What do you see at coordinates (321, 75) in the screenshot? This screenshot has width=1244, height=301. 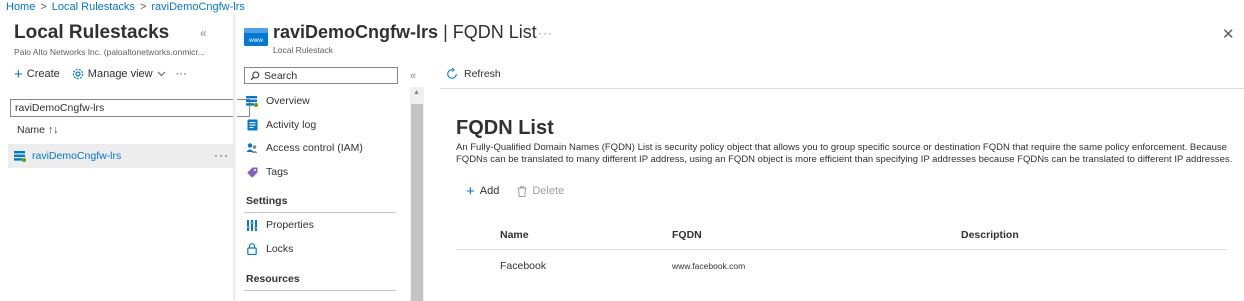 I see `menu-search-input: Search` at bounding box center [321, 75].